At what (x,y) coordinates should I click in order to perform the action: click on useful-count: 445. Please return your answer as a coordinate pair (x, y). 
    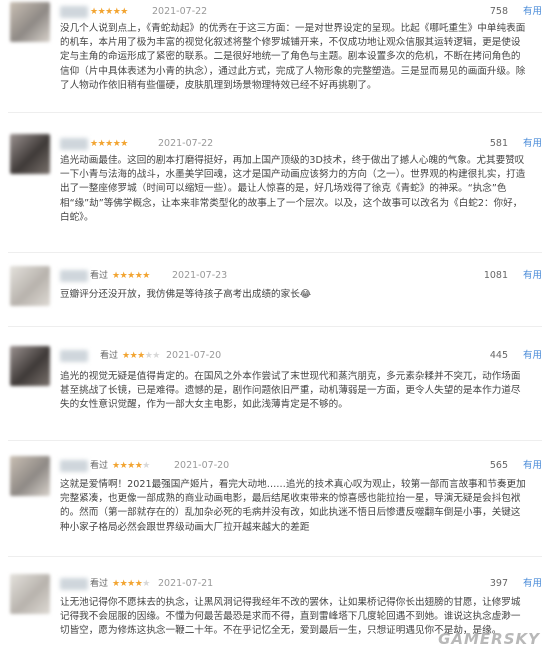
    Looking at the image, I should click on (498, 355).